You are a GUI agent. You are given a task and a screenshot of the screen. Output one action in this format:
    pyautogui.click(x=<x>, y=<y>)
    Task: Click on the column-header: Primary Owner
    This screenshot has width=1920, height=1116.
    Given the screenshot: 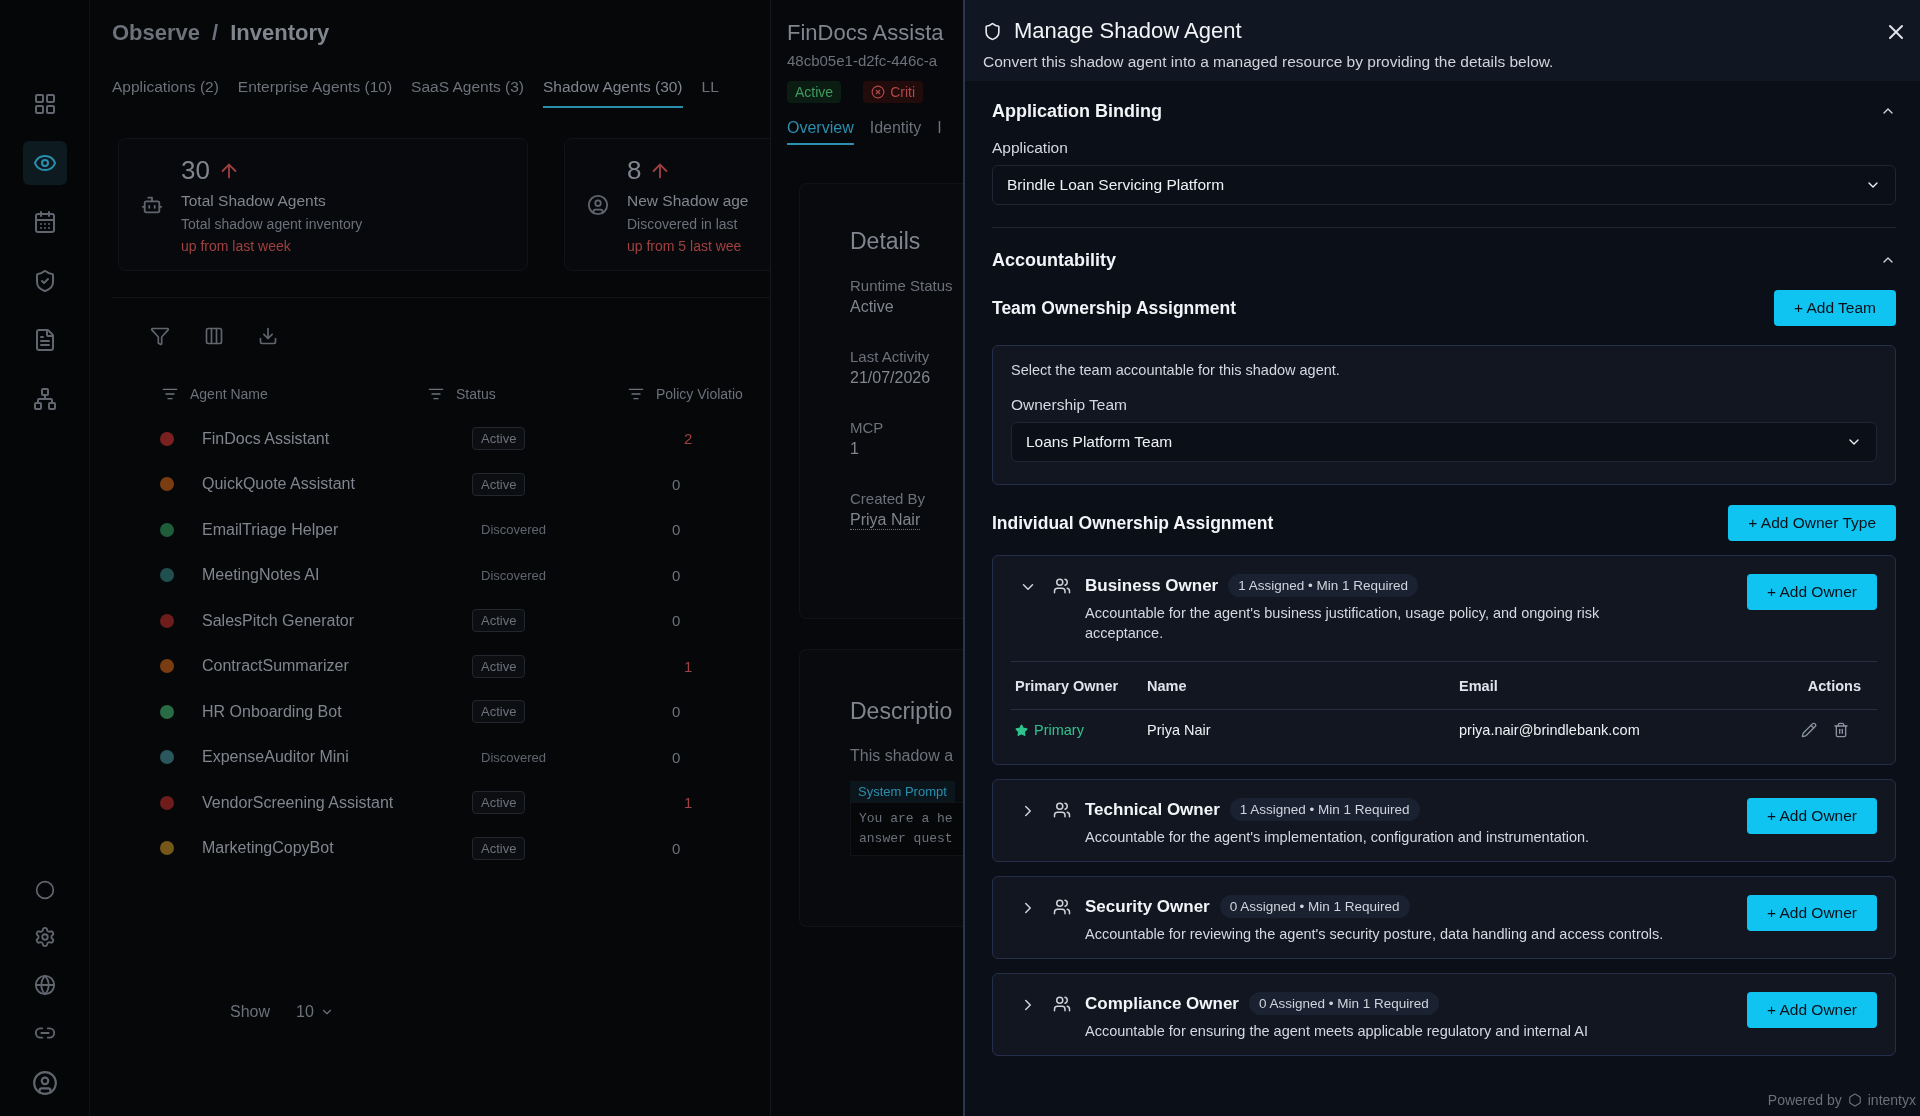 What is the action you would take?
    pyautogui.click(x=1067, y=685)
    